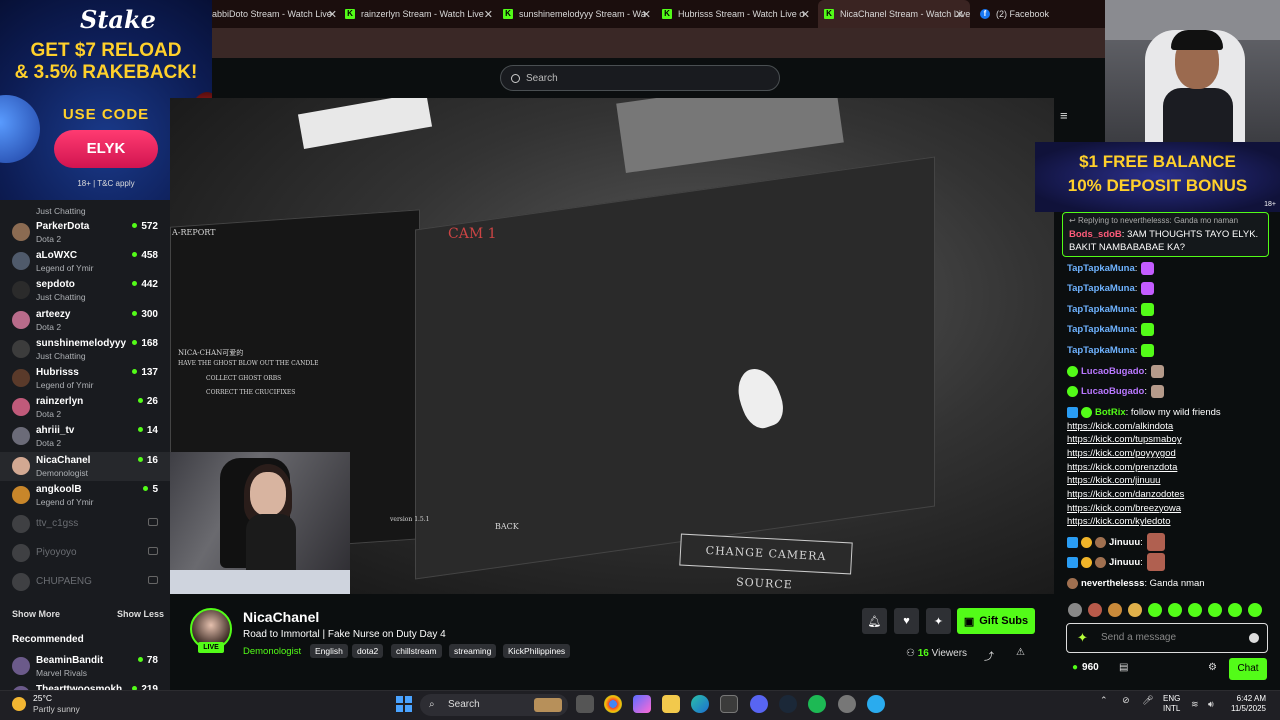 This screenshot has width=1280, height=720. I want to click on sidebar-channel: ahriii_tv Dota 2 14, so click(85, 436).